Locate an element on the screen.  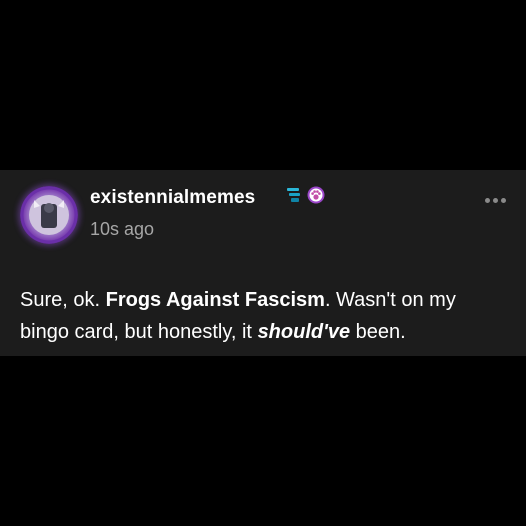
more-options-button is located at coordinates (495, 200).